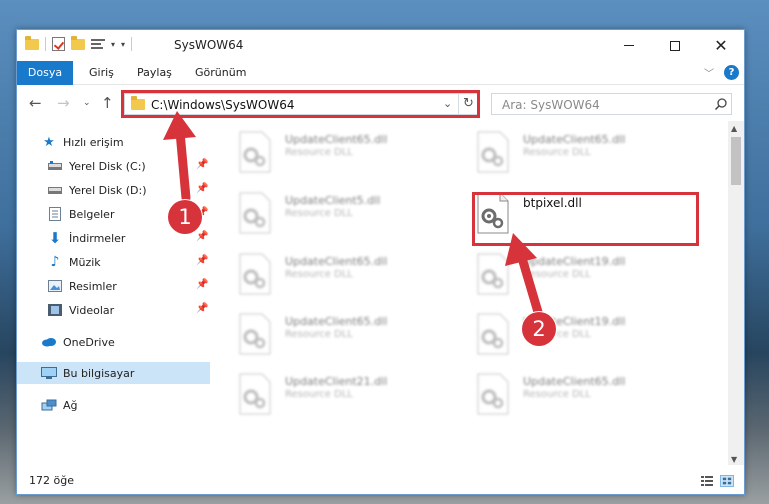 This screenshot has width=769, height=504. I want to click on list-item: UpdateClient21.dll Resource DLL, so click(315, 394).